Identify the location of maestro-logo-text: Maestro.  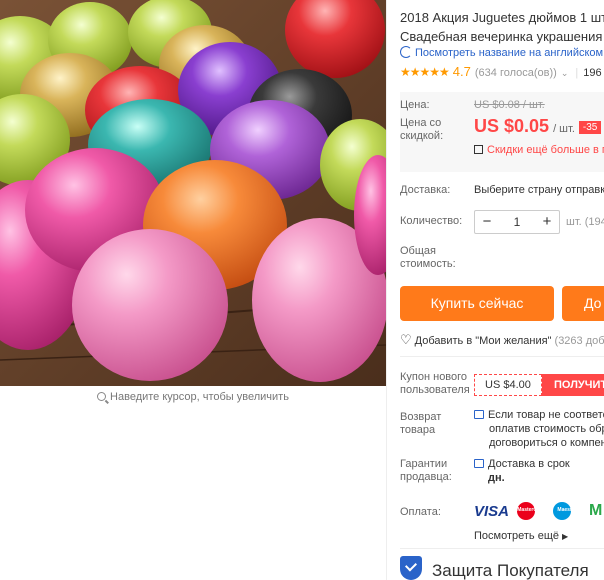
(567, 510).